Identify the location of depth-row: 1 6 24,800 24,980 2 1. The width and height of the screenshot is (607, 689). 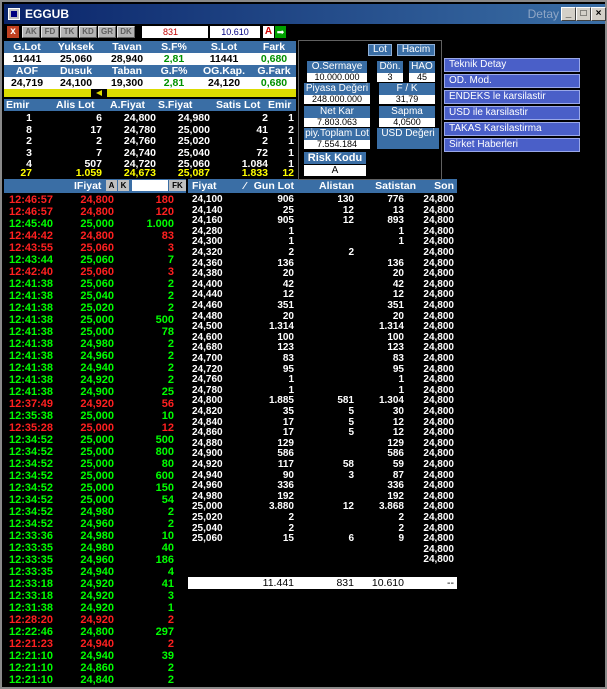
(150, 118).